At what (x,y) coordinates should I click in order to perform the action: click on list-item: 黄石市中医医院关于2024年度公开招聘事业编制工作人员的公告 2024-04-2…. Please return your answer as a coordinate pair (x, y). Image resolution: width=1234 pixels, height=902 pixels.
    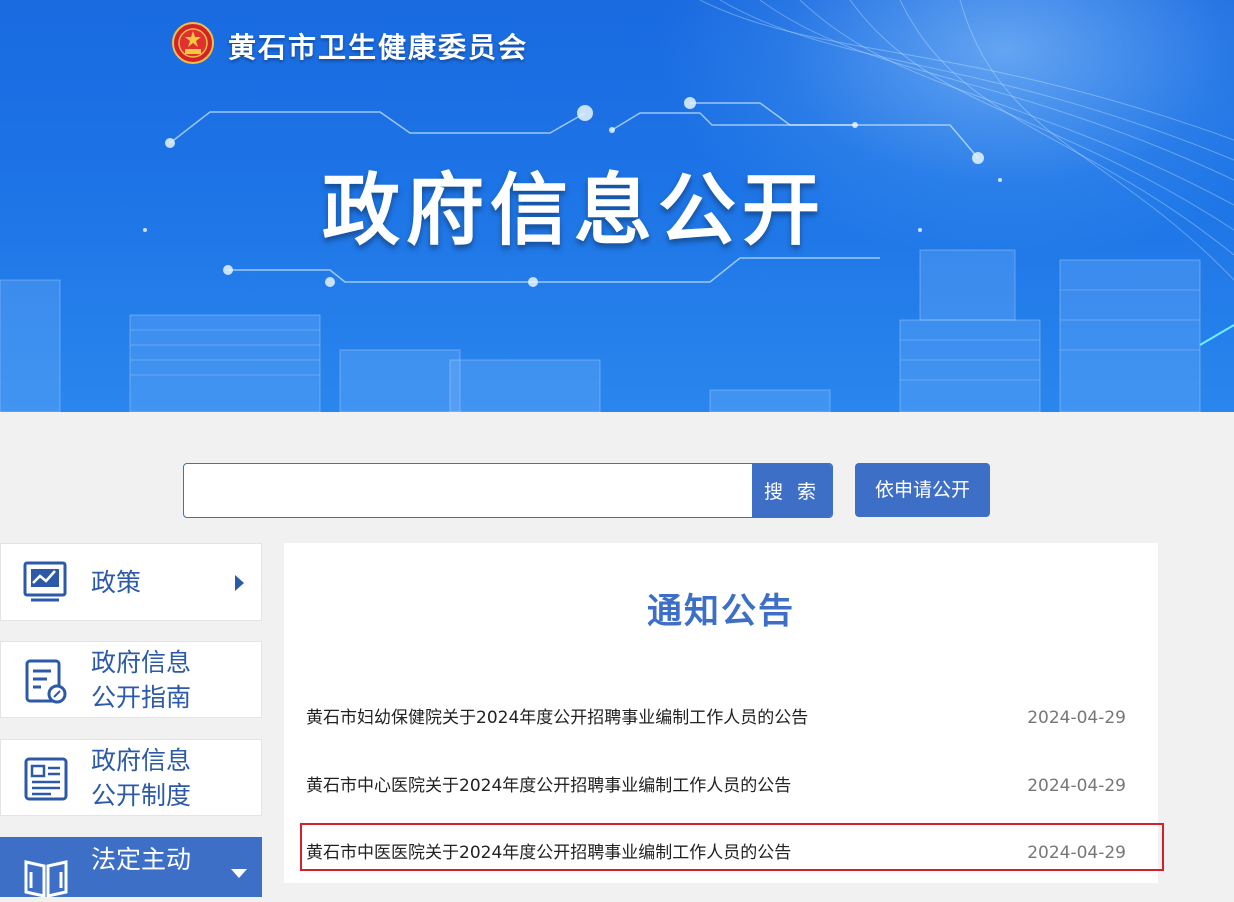
    Looking at the image, I should click on (716, 853).